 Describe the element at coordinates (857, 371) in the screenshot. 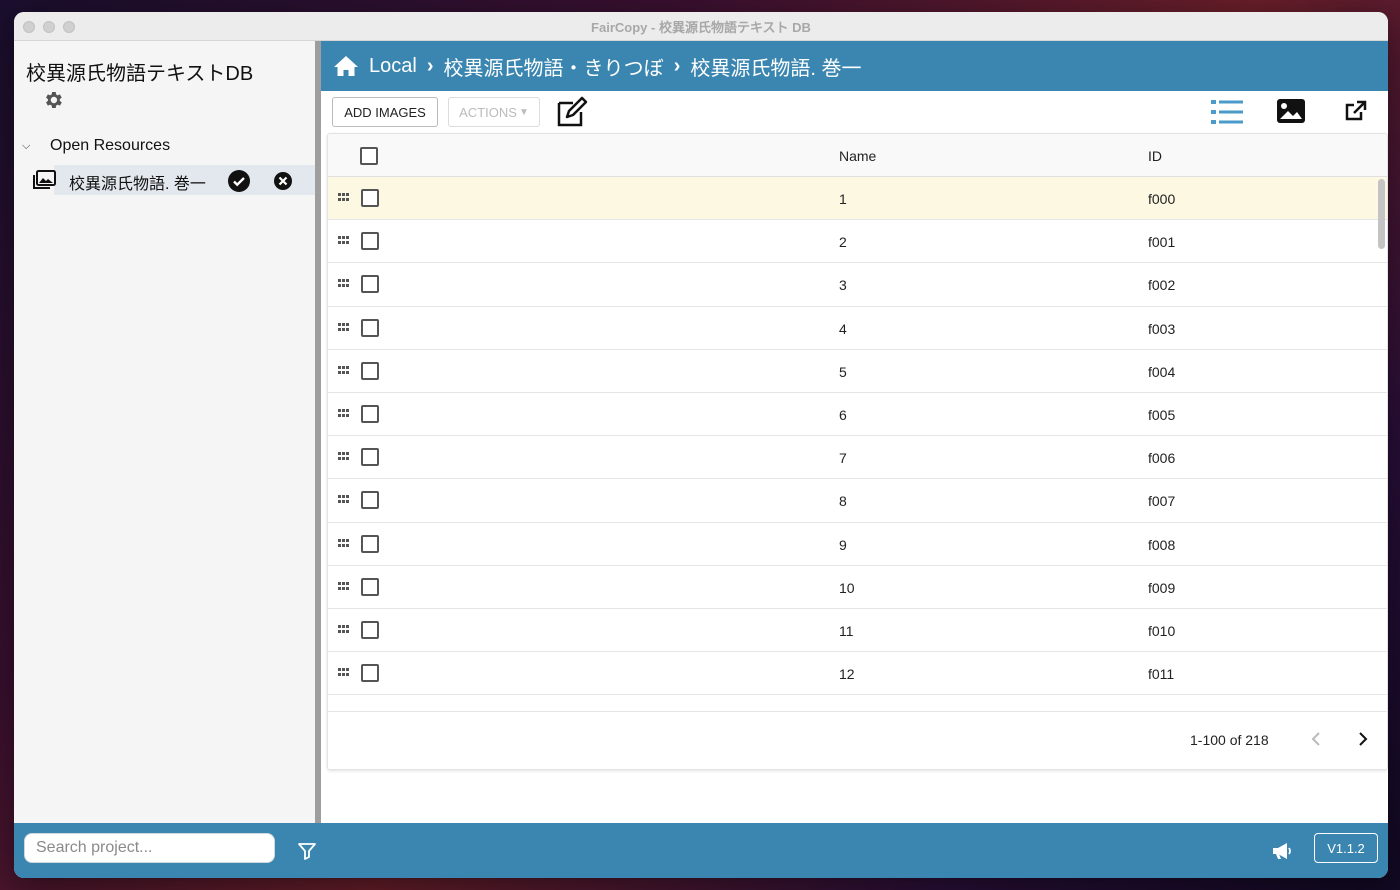

I see `table-row: 5 f004` at that location.